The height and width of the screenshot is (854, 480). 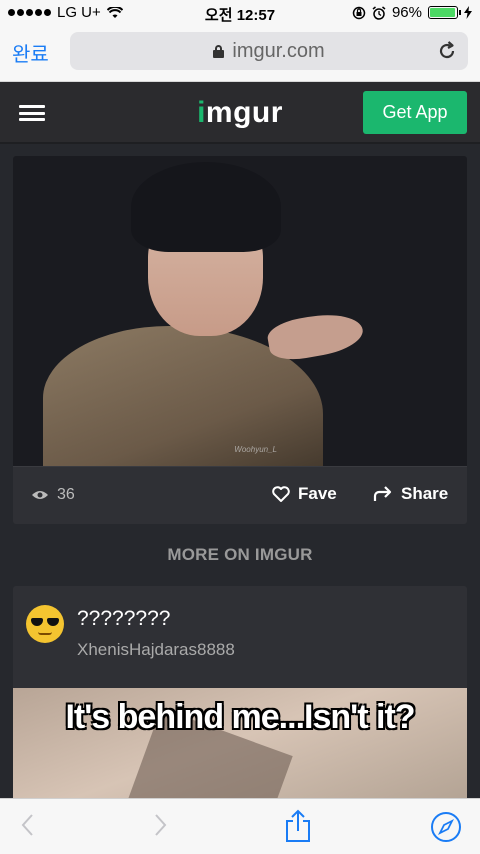 I want to click on user-avatar, so click(x=45, y=624).